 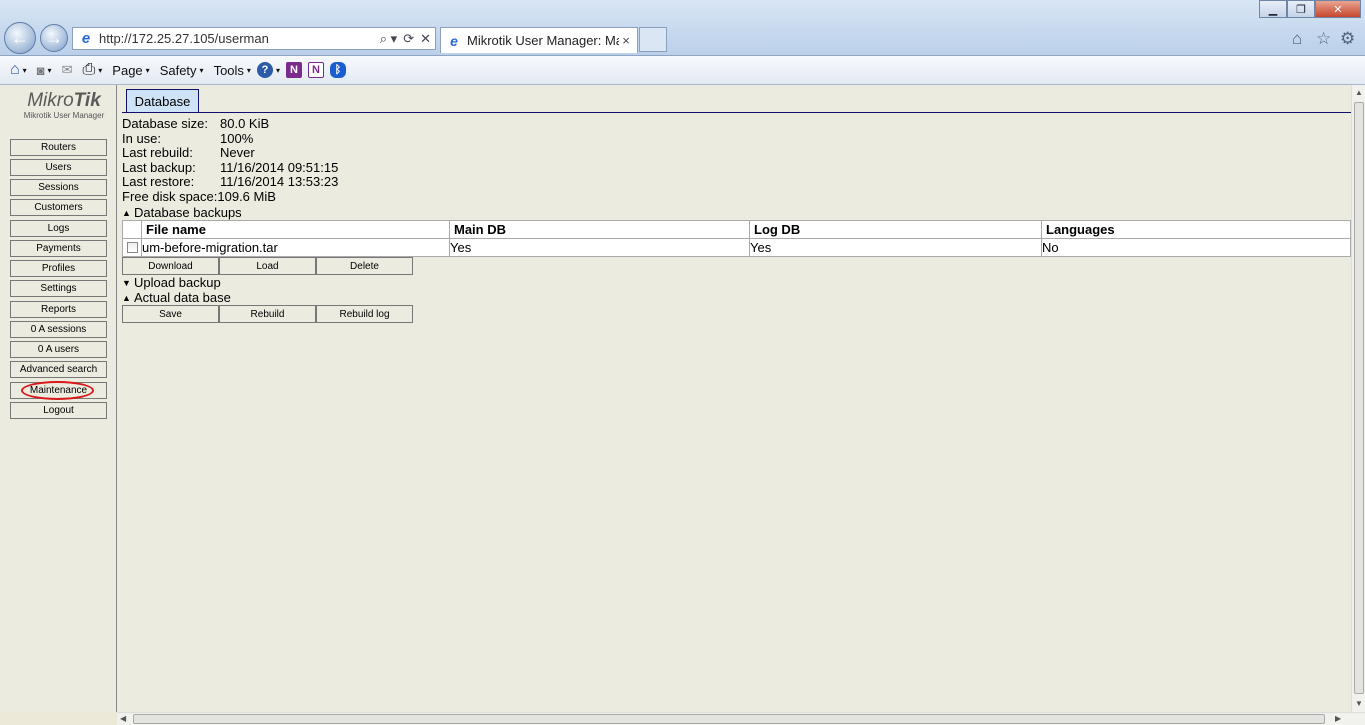 What do you see at coordinates (653, 39) in the screenshot?
I see `new-tab-button` at bounding box center [653, 39].